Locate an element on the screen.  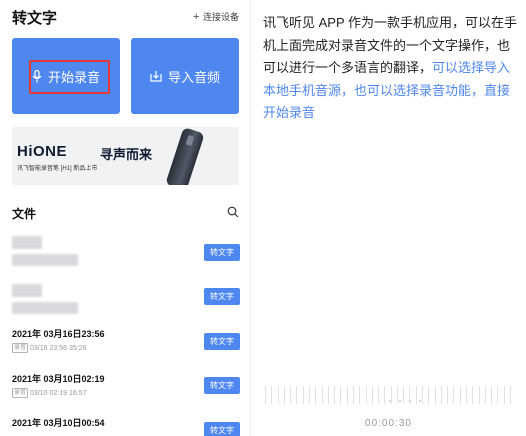
waveform is located at coordinates (388, 395).